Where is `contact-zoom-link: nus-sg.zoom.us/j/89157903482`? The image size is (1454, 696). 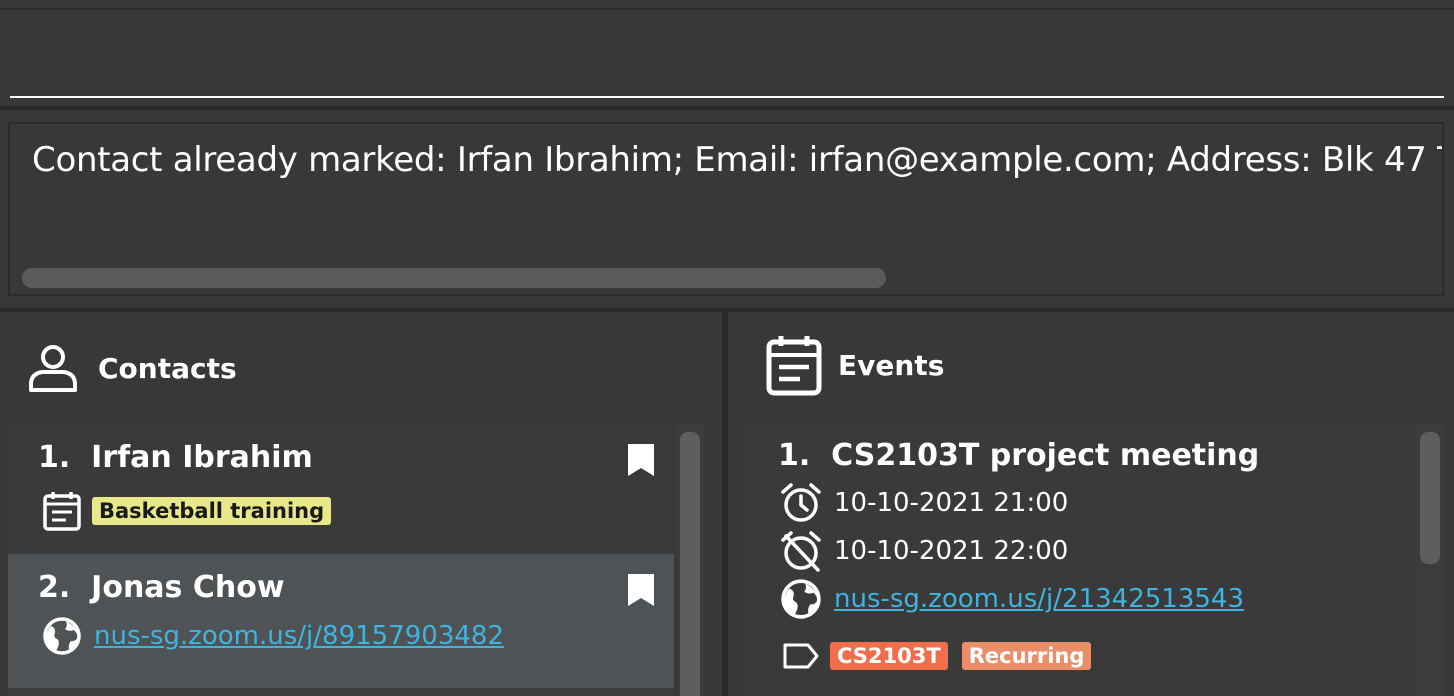
contact-zoom-link: nus-sg.zoom.us/j/89157903482 is located at coordinates (299, 636).